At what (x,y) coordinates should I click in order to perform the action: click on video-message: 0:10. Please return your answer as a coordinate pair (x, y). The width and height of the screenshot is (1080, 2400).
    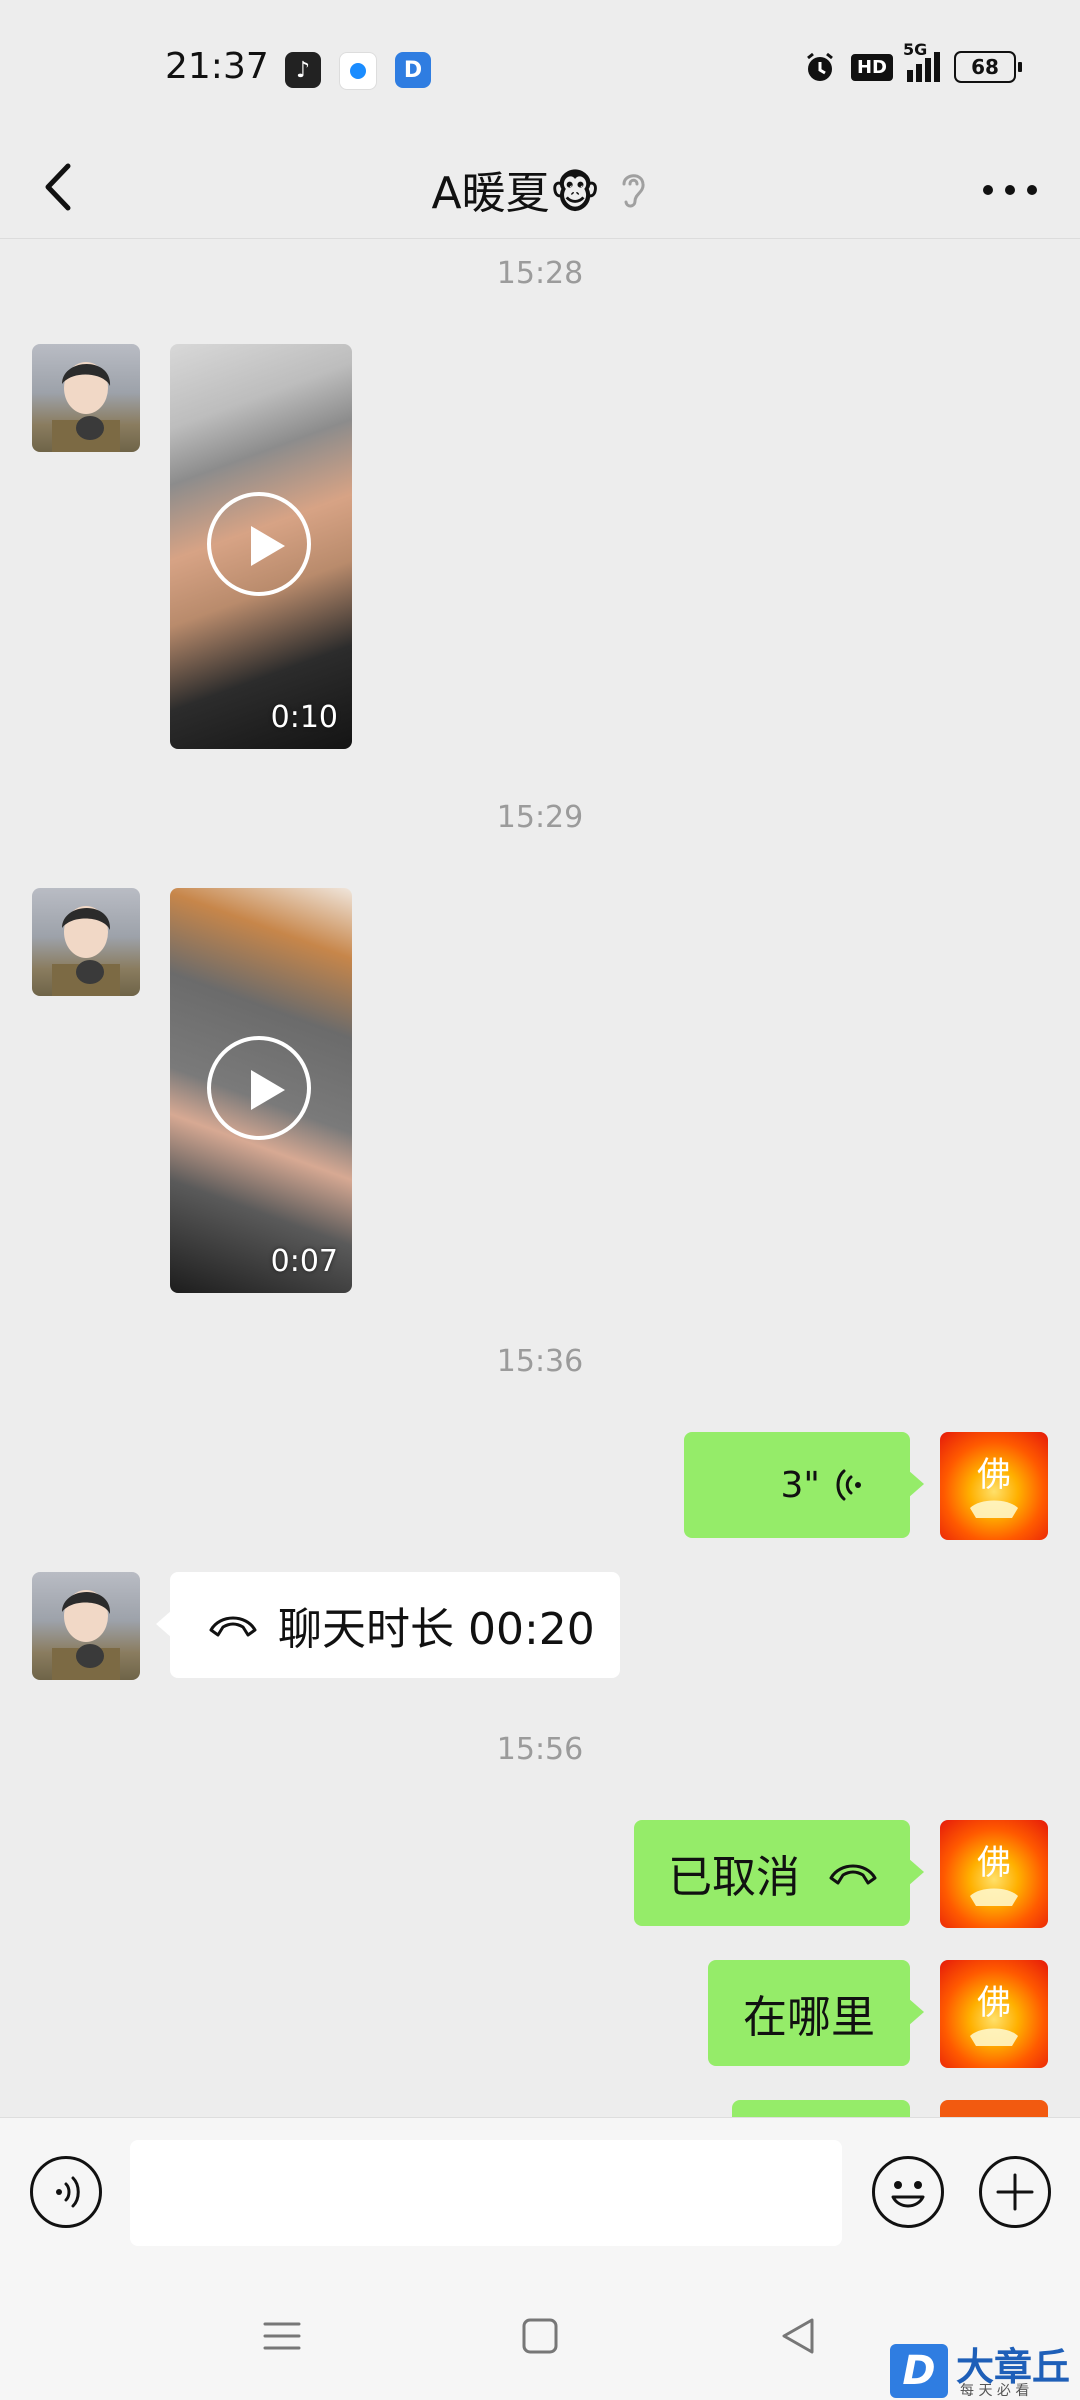
    Looking at the image, I should click on (261, 546).